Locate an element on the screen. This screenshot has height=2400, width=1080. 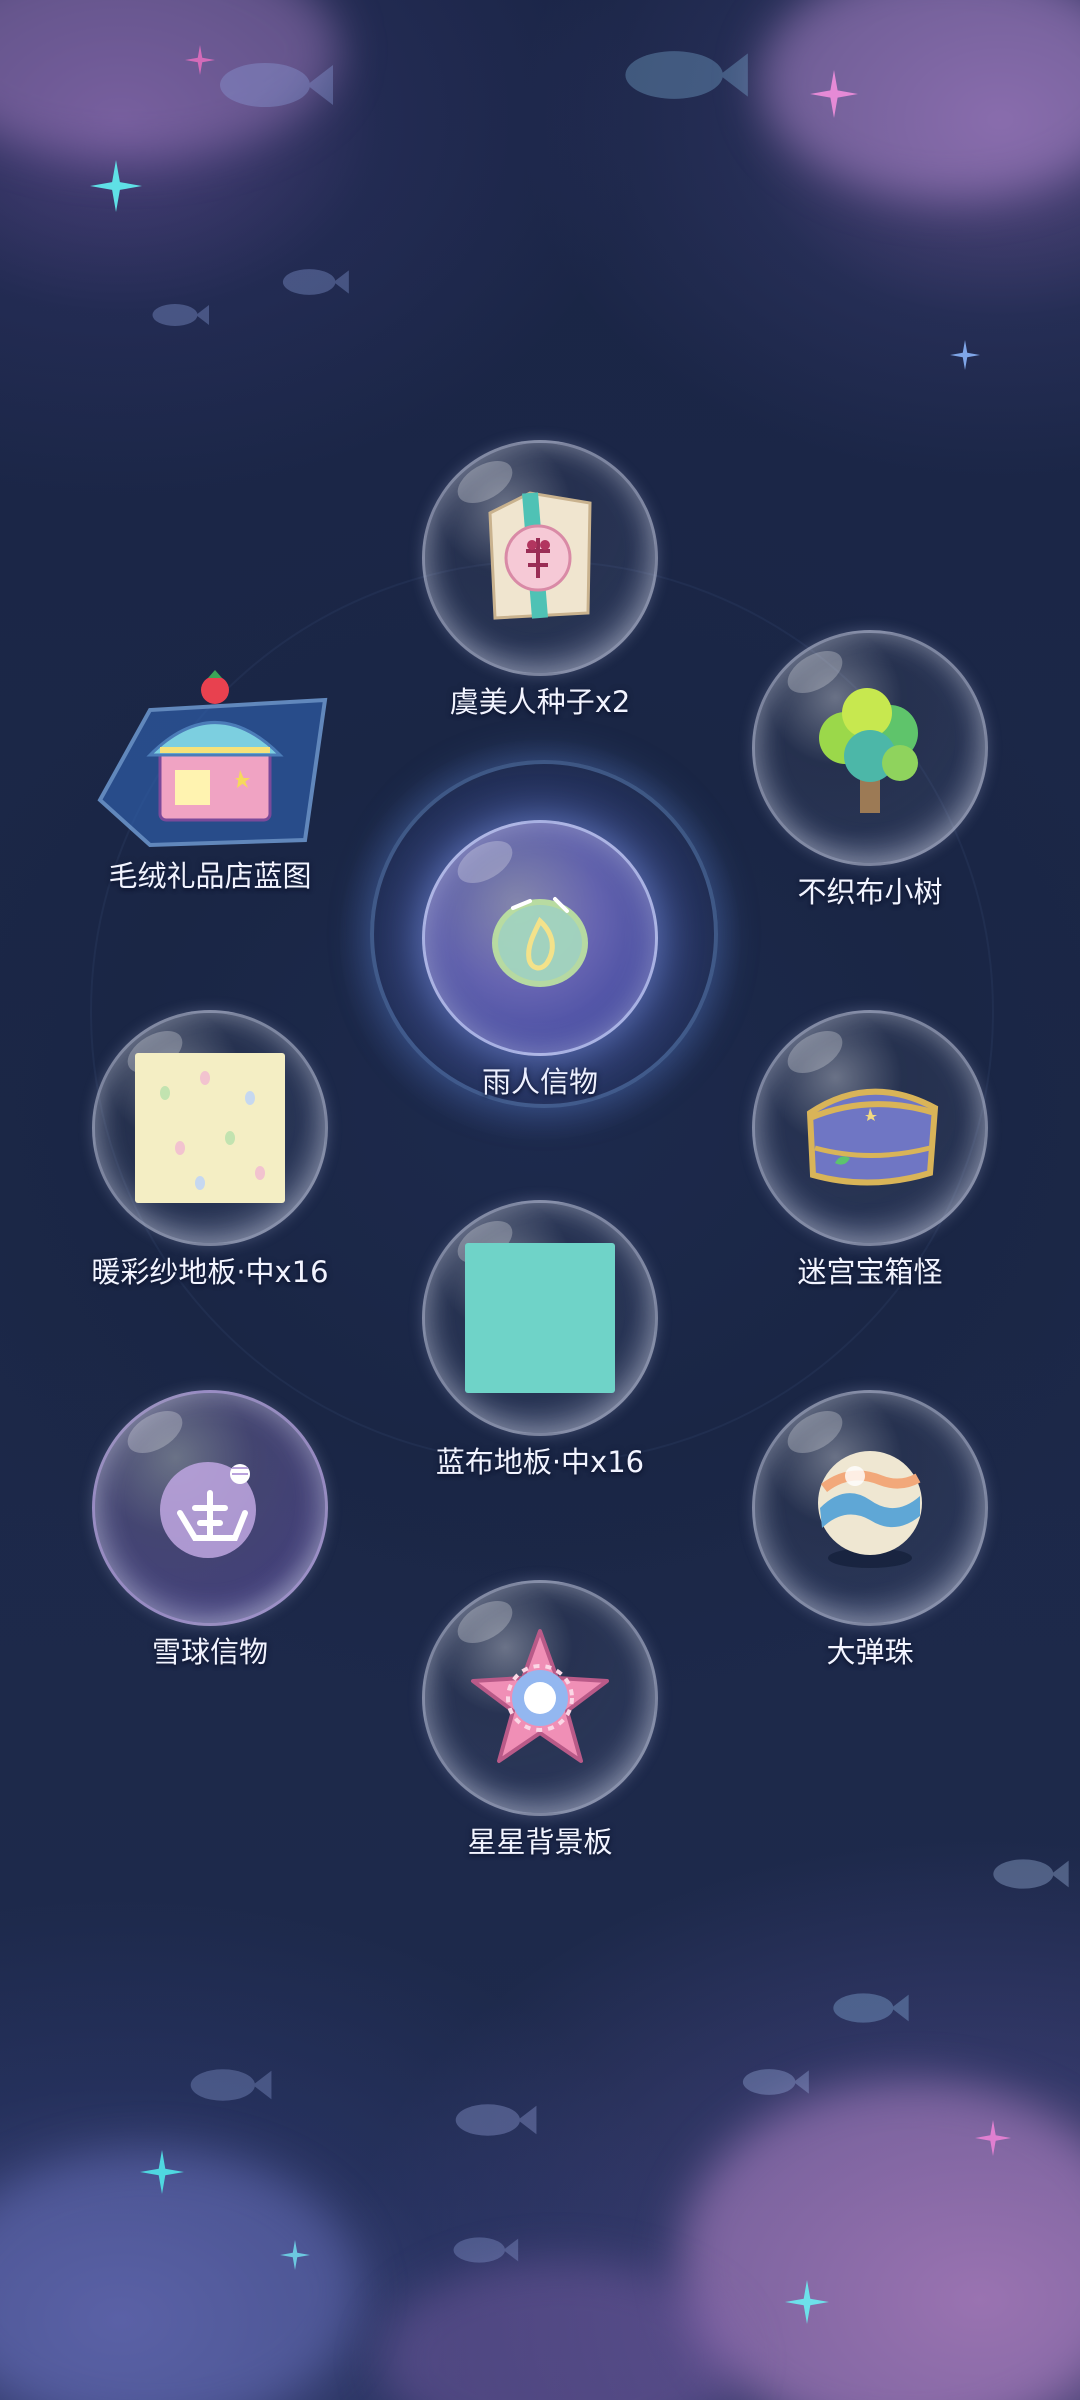
rain-token-icon is located at coordinates (540, 942).